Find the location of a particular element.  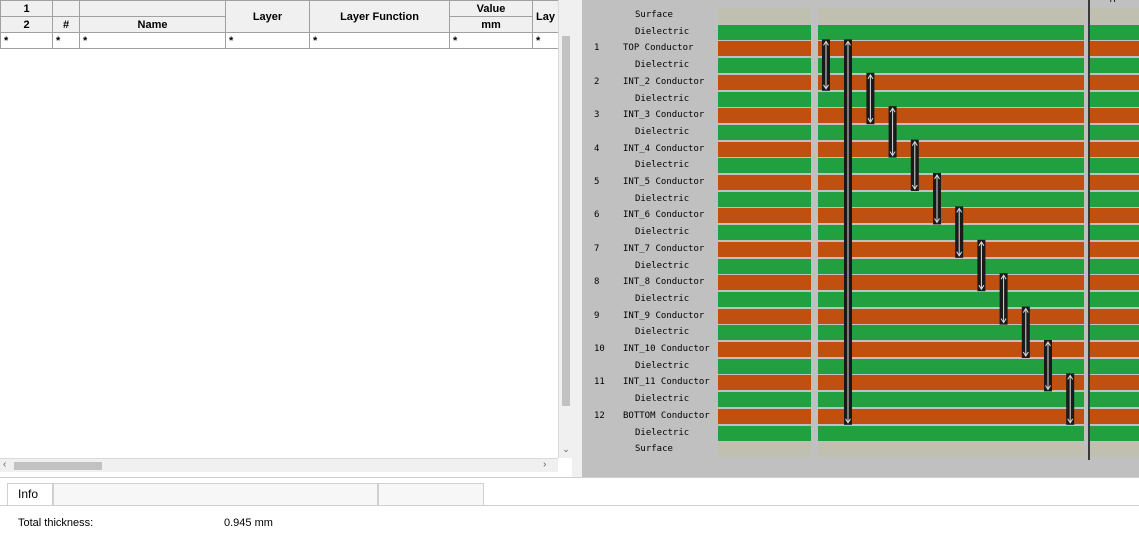

info-body: Total thickness: 0.945 mm is located at coordinates (569, 519).